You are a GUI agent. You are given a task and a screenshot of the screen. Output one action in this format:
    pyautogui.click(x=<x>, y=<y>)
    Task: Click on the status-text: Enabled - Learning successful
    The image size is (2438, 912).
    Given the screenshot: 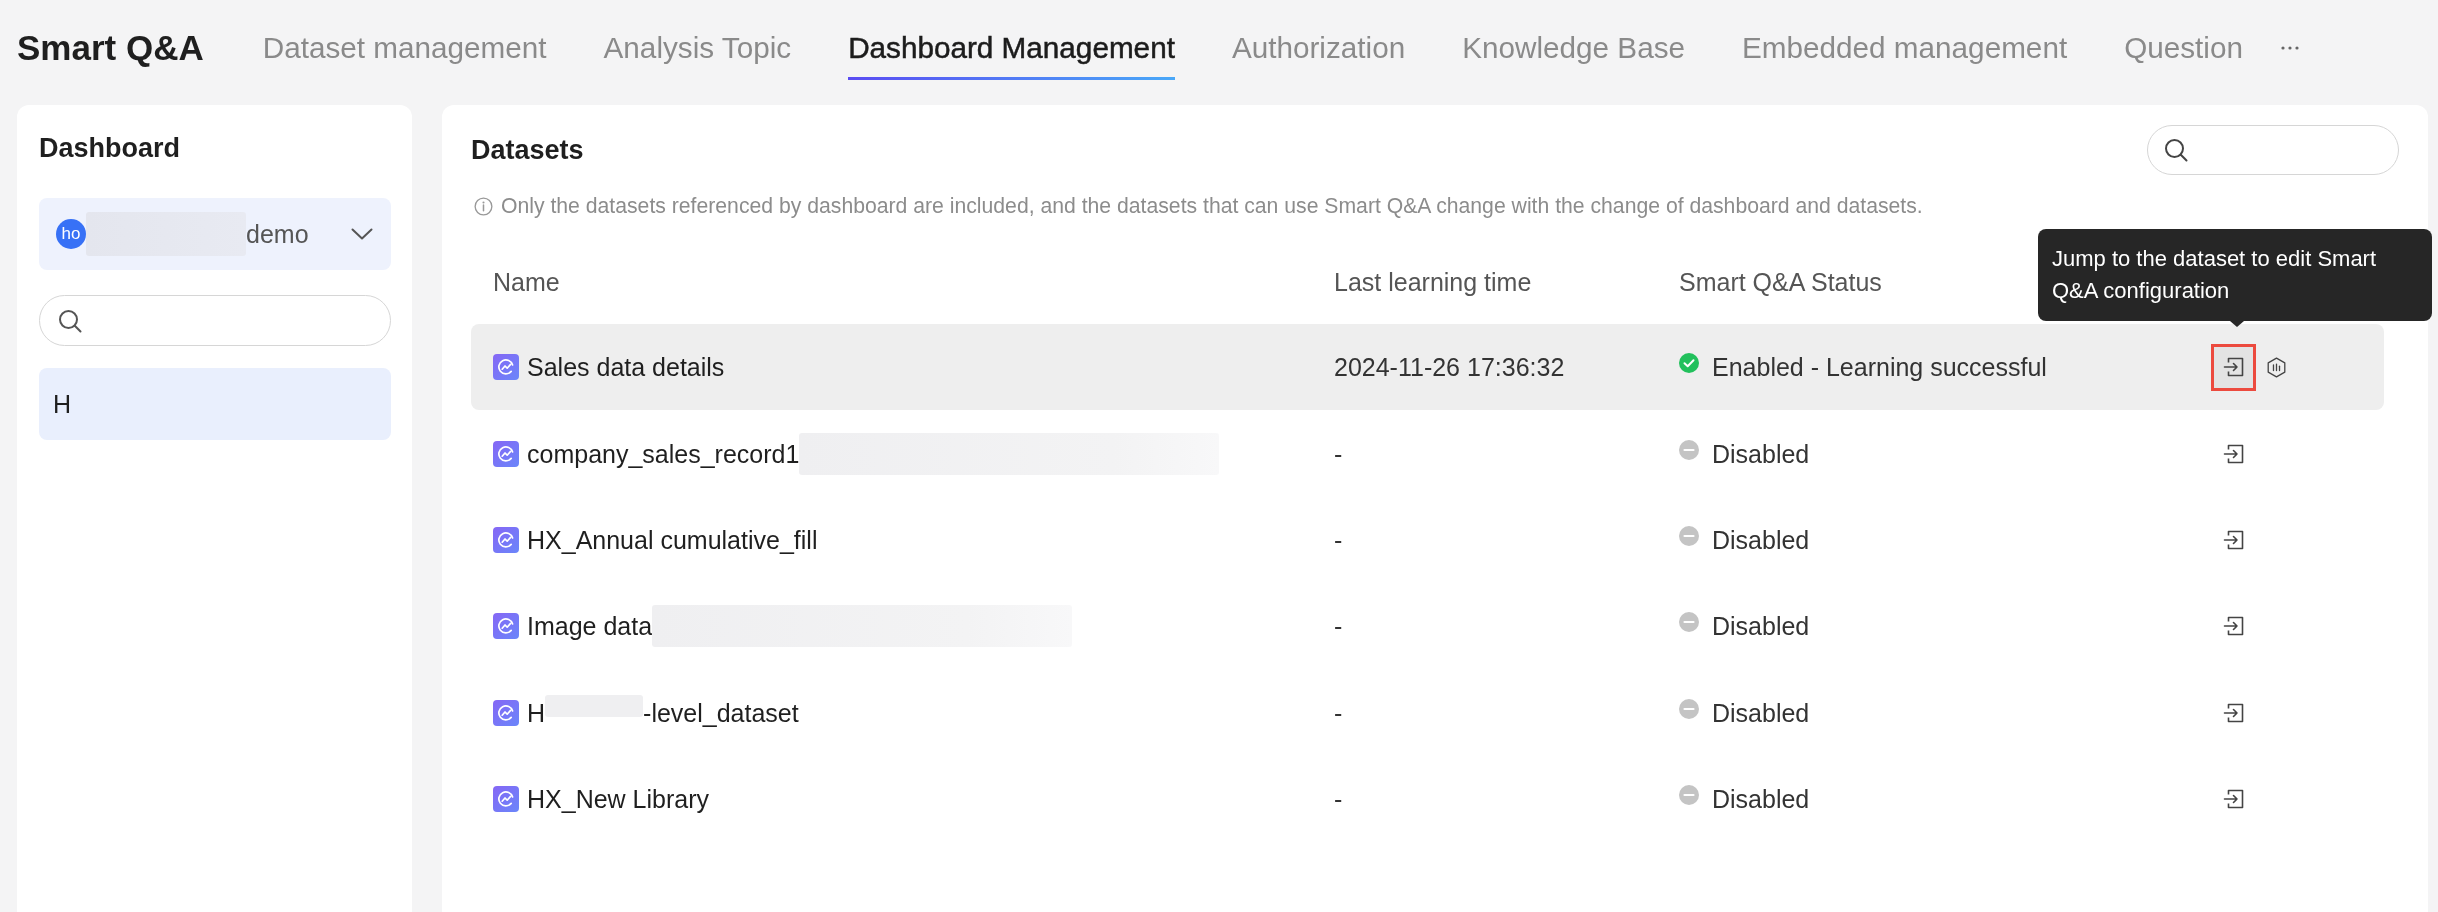 What is the action you would take?
    pyautogui.click(x=1879, y=368)
    